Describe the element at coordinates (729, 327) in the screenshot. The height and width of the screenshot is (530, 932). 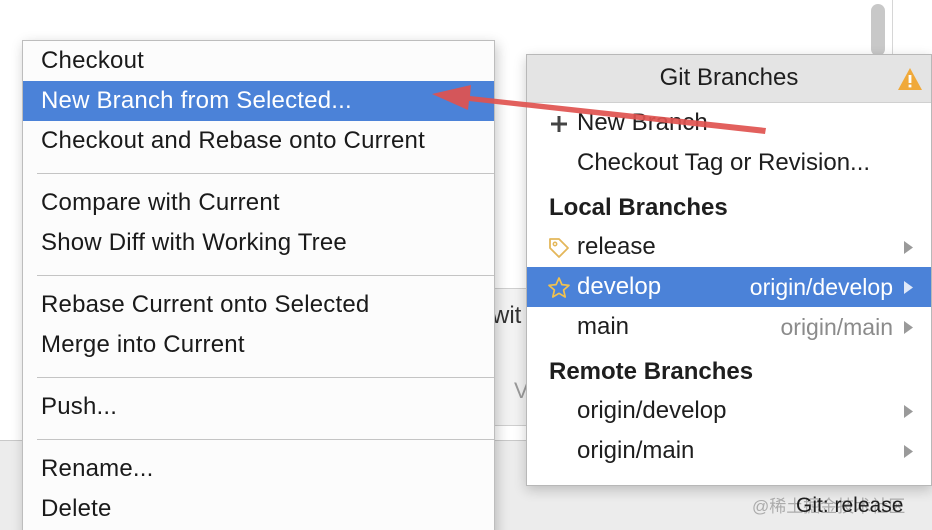
I see `branch-row-main: main origin/main` at that location.